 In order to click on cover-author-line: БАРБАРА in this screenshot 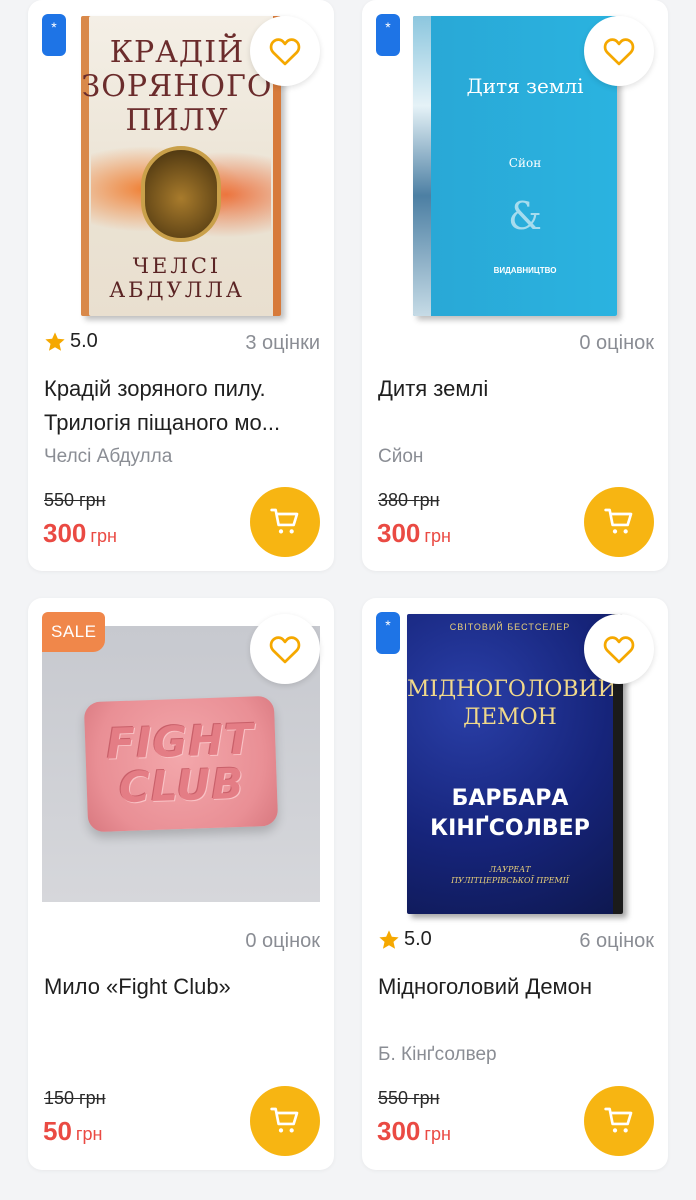, I will do `click(510, 798)`.